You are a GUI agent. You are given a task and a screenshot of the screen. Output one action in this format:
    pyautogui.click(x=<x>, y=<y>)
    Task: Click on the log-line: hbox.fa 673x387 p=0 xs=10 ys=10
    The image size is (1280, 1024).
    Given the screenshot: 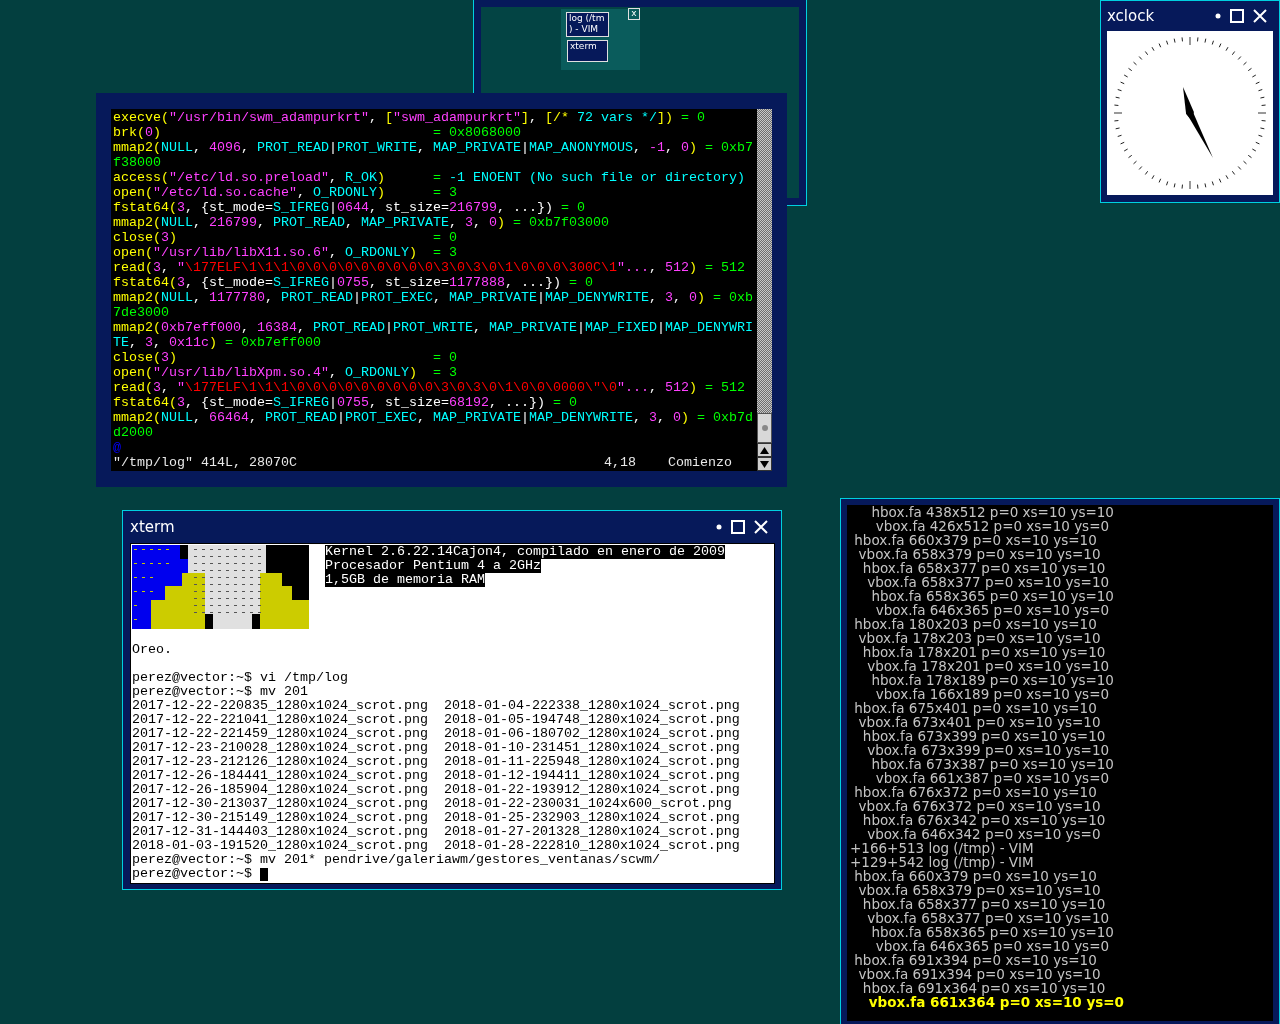 What is the action you would take?
    pyautogui.click(x=992, y=764)
    